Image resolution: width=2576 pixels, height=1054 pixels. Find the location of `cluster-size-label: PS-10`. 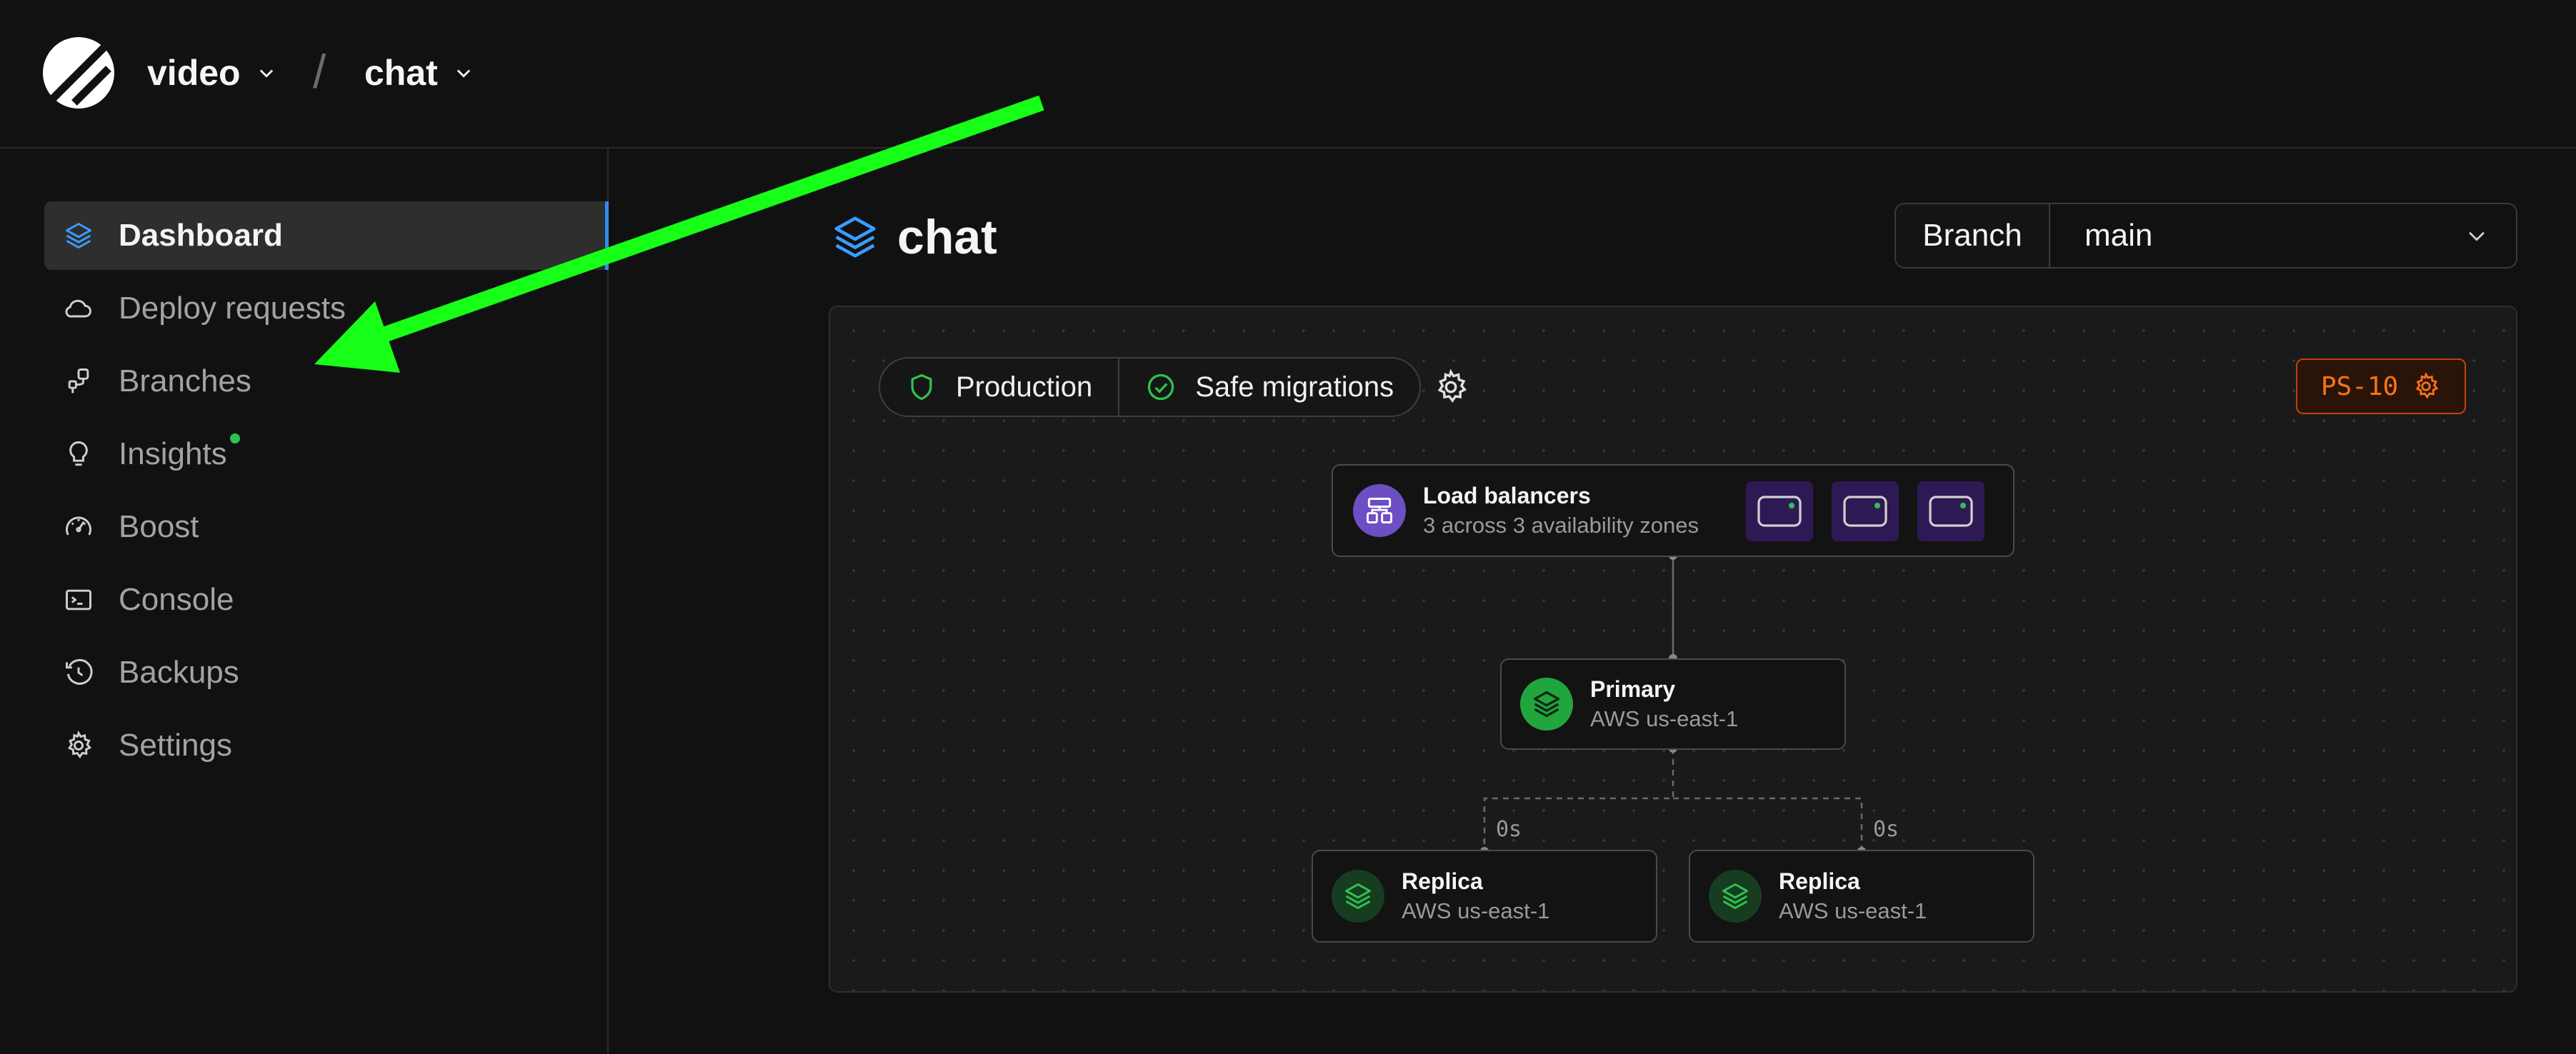

cluster-size-label: PS-10 is located at coordinates (2359, 386).